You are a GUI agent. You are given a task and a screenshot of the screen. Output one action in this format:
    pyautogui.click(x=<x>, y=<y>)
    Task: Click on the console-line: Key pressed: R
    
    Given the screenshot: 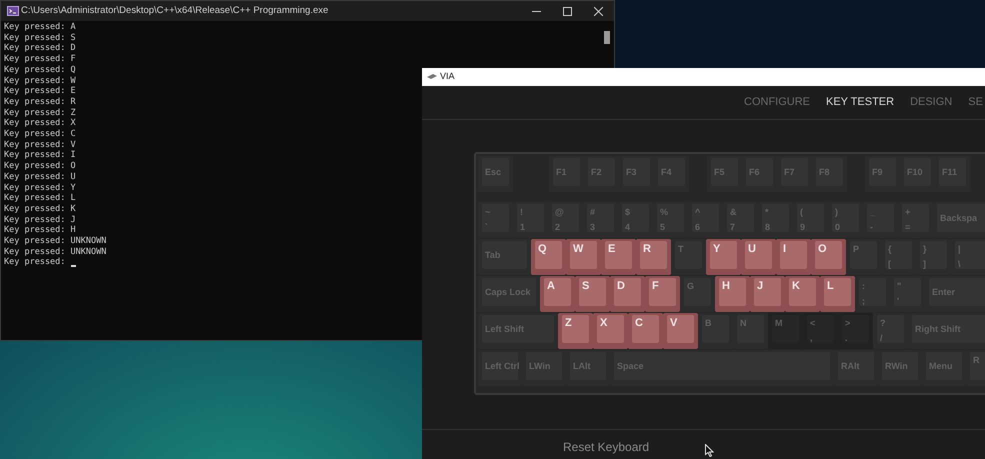 What is the action you would take?
    pyautogui.click(x=40, y=102)
    